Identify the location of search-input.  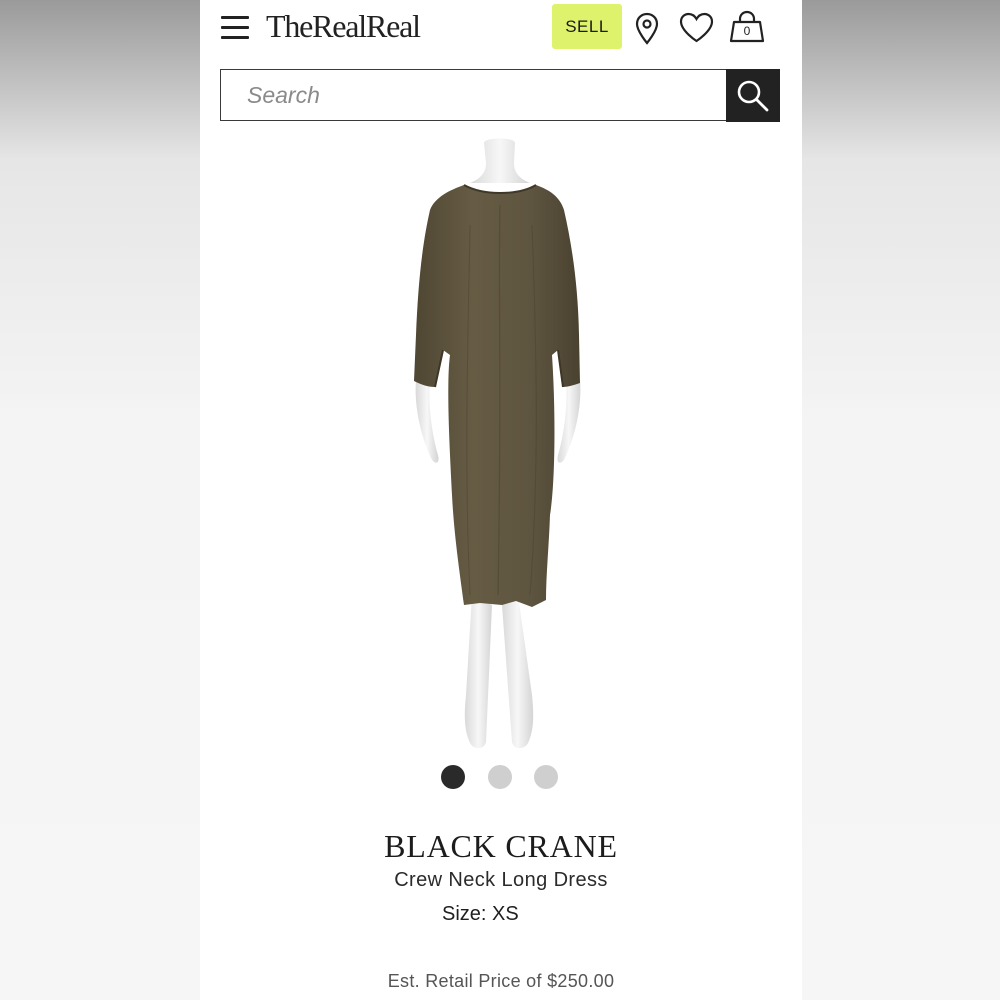
(482, 95).